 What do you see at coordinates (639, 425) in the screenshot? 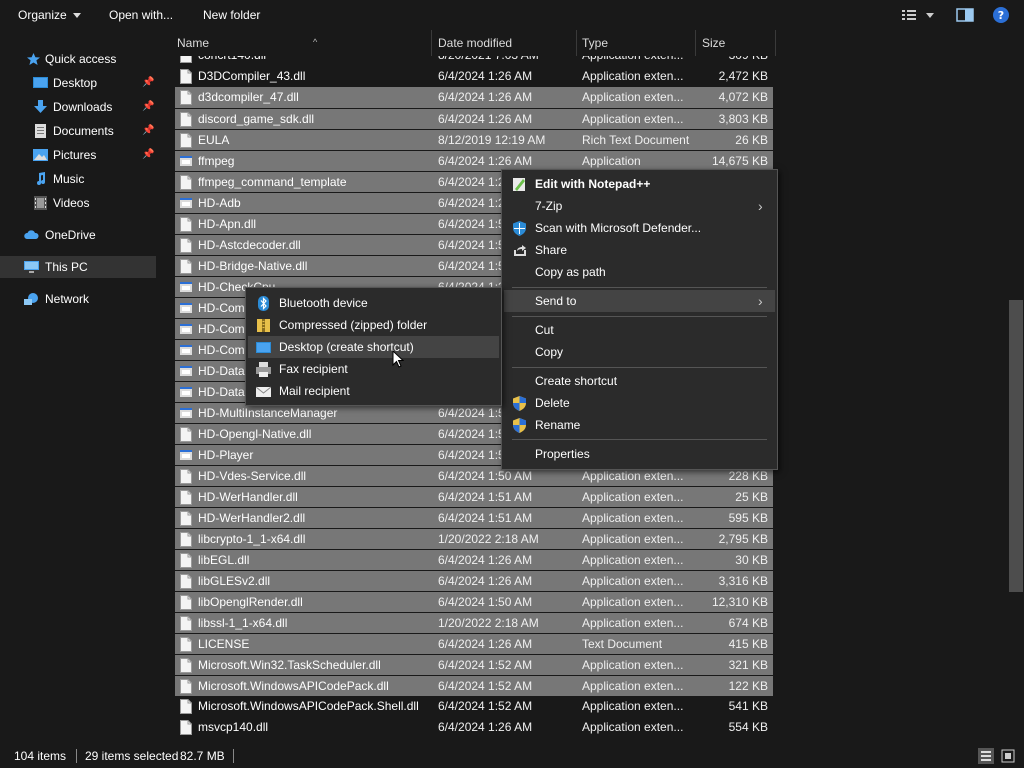
I see `menu-item-rename: Rename` at bounding box center [639, 425].